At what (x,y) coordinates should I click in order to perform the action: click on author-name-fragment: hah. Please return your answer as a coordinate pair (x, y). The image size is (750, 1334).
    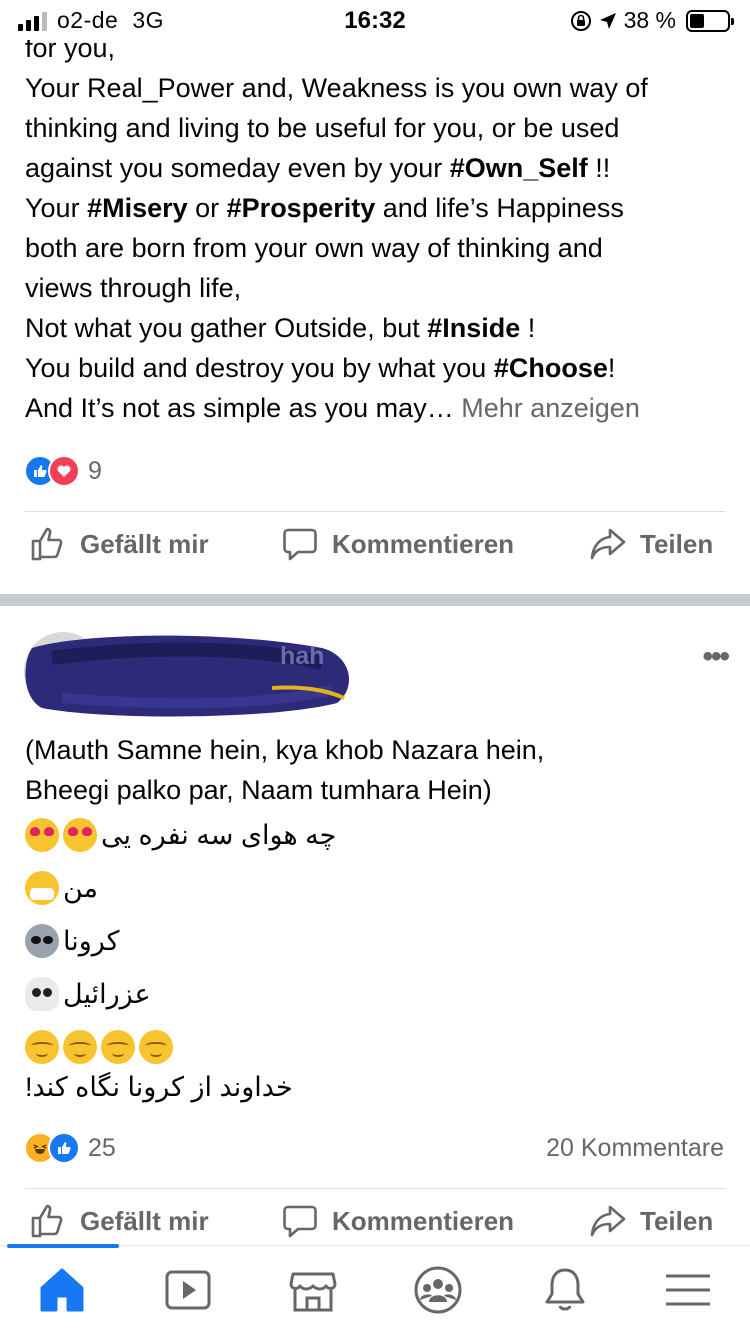
    Looking at the image, I should click on (302, 656).